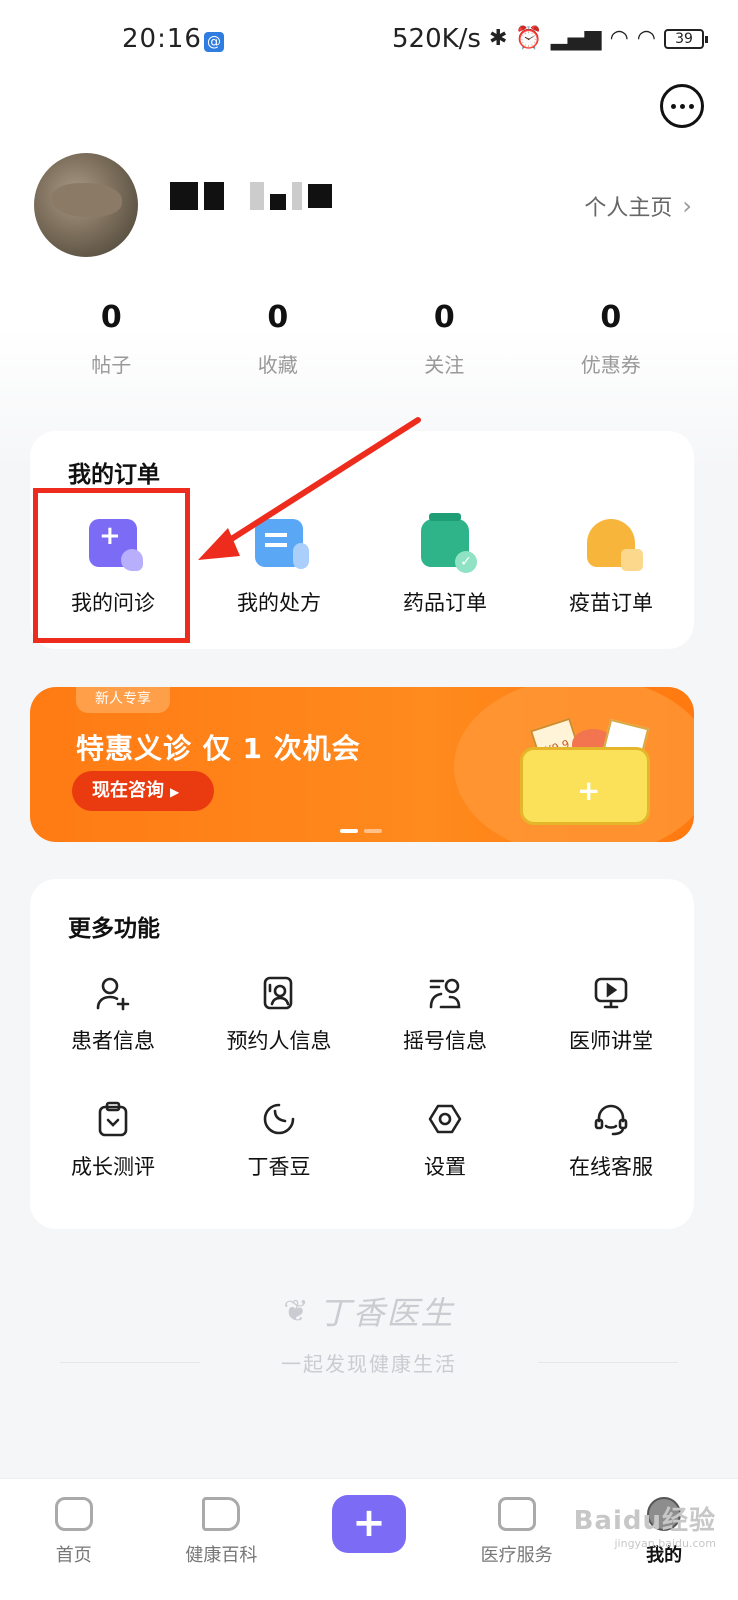  Describe the element at coordinates (436, 39) in the screenshot. I see `network-speed: 520K/s` at that location.